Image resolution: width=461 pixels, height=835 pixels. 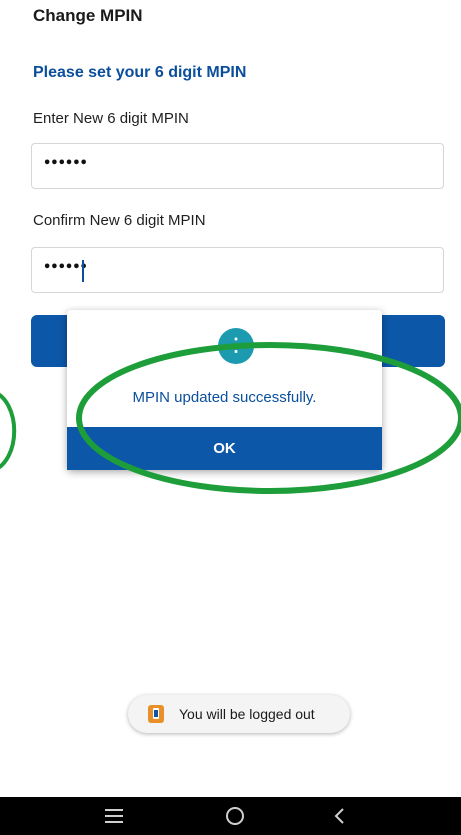 What do you see at coordinates (119, 220) in the screenshot?
I see `confirm-mpin-label: Confirm New 6 digit MPIN` at bounding box center [119, 220].